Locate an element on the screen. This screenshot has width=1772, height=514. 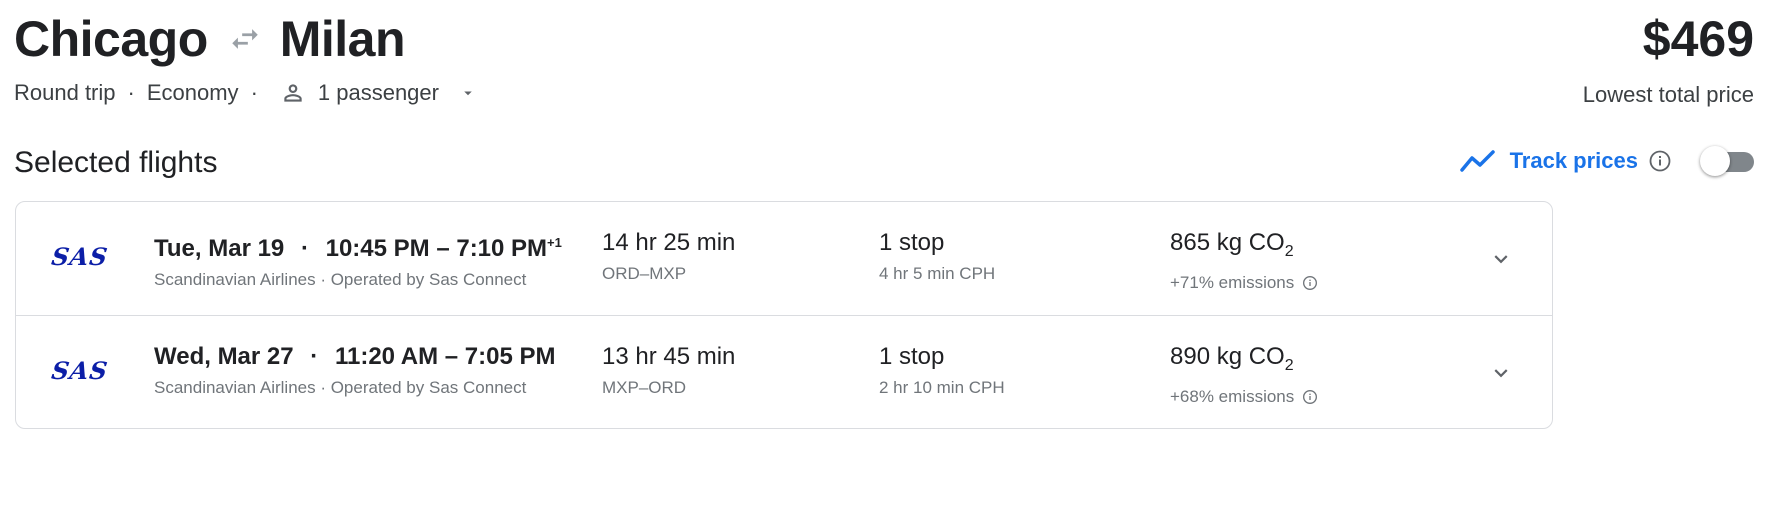
dropdown-caret-icon is located at coordinates (468, 93).